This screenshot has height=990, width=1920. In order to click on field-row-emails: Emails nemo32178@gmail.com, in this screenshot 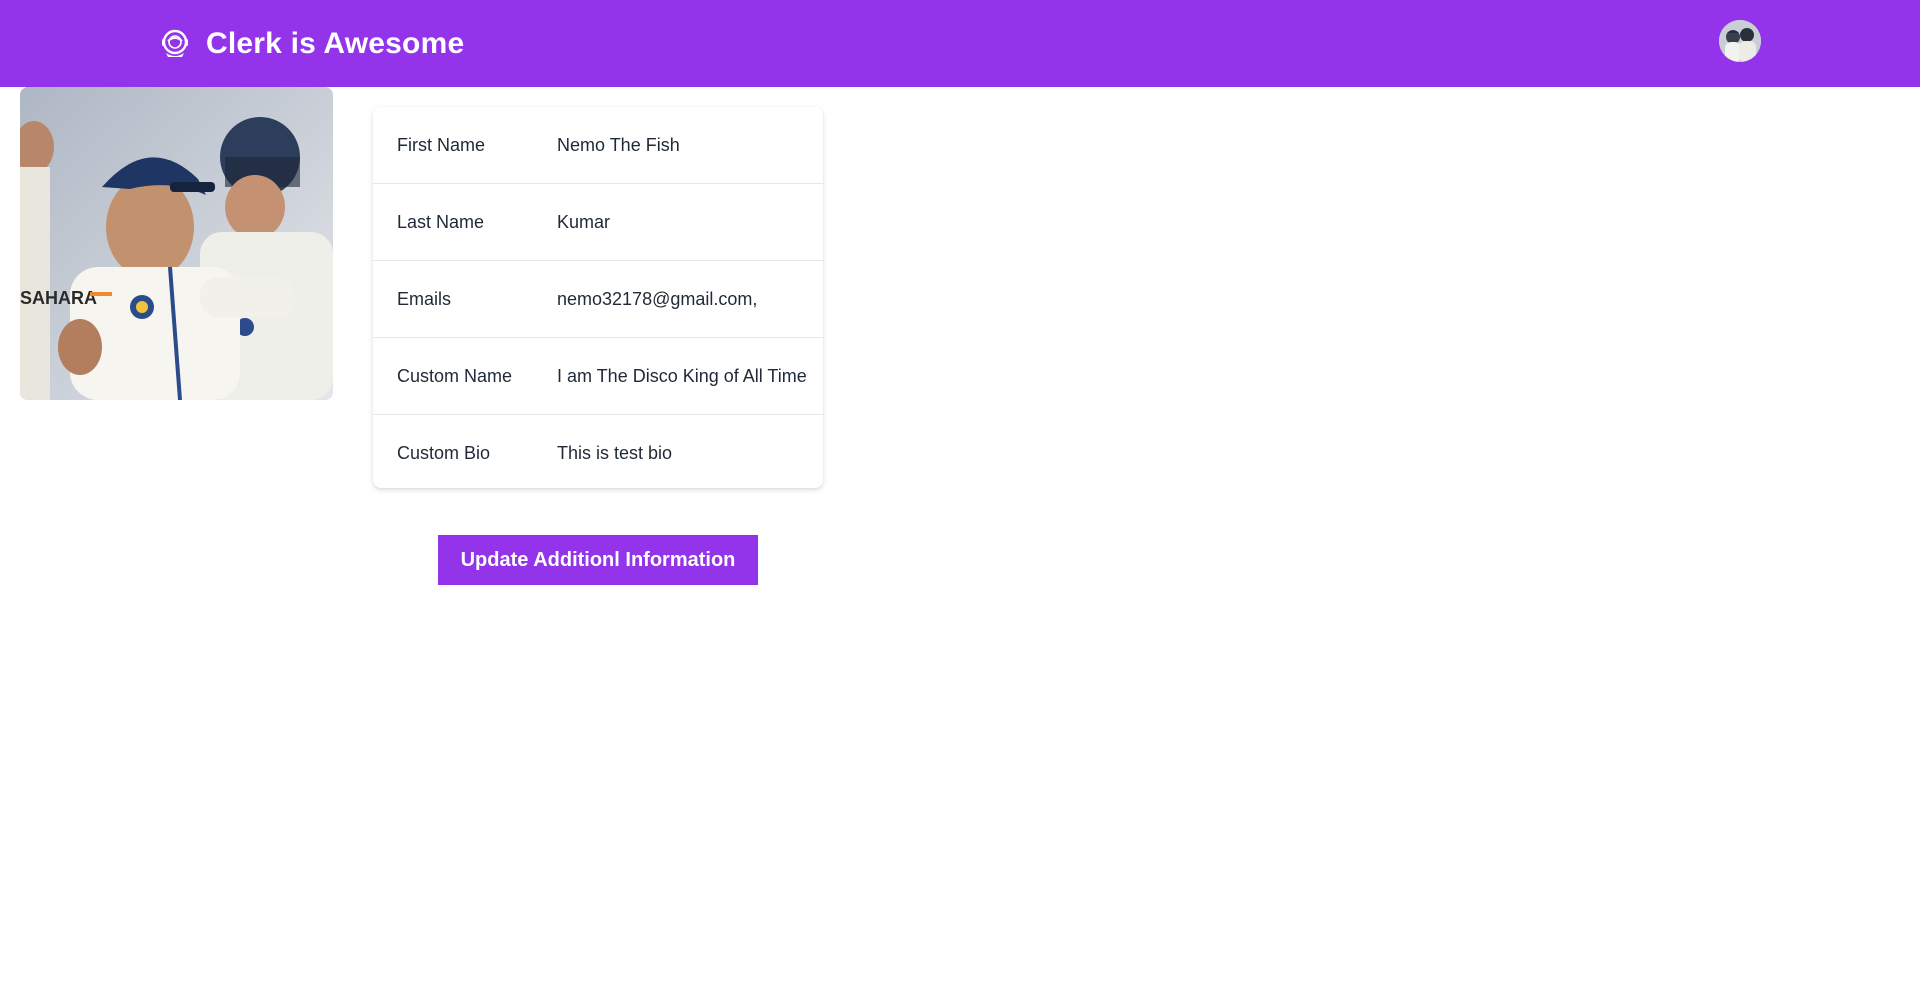, I will do `click(598, 299)`.